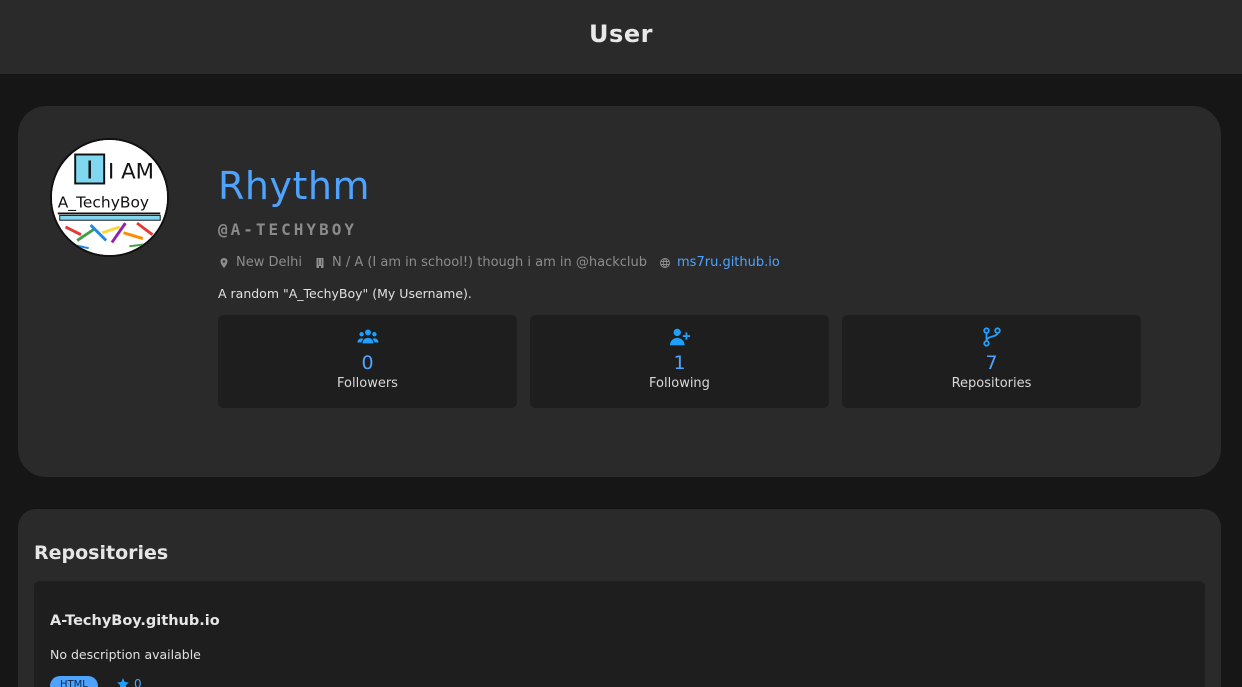 Image resolution: width=1242 pixels, height=687 pixels. I want to click on stats-row: 0 Followers 1 Following 7 Repositories, so click(679, 361).